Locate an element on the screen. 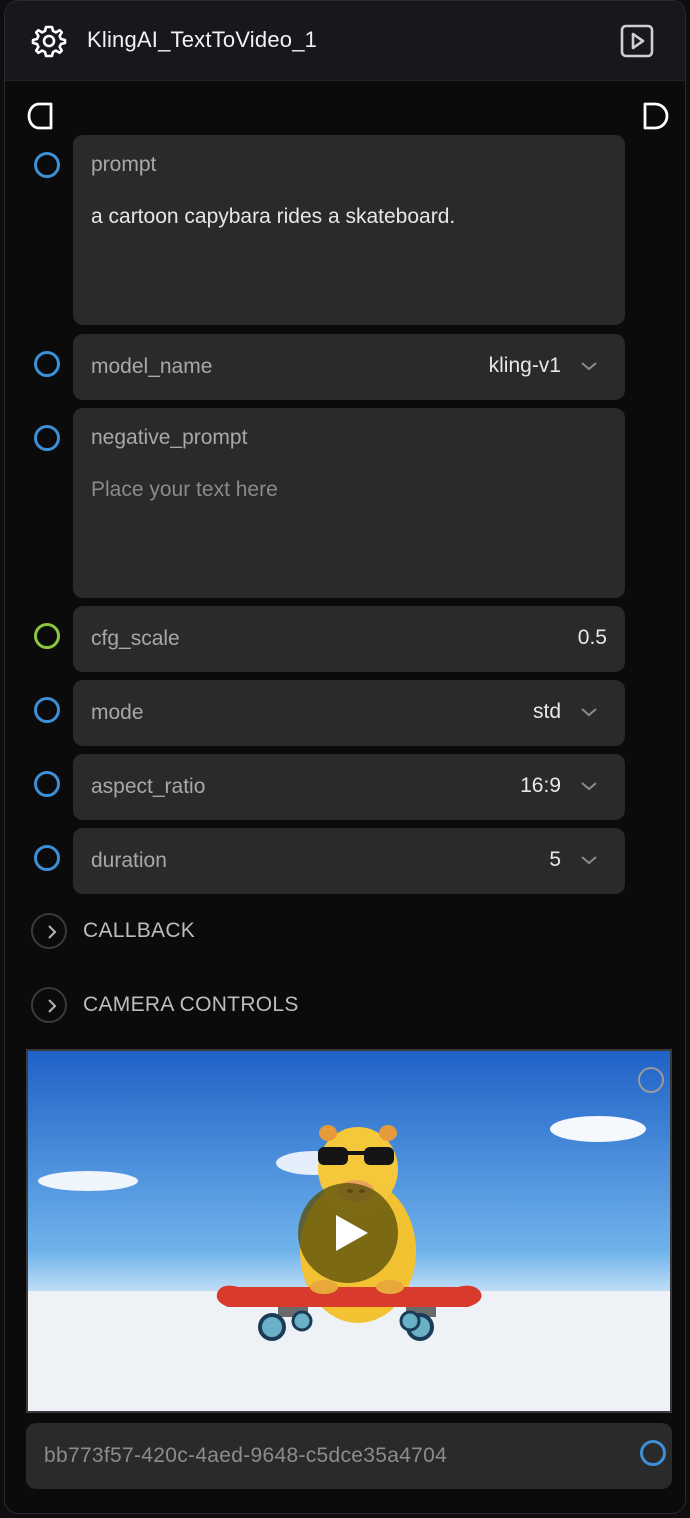  model-name-socket is located at coordinates (47, 364).